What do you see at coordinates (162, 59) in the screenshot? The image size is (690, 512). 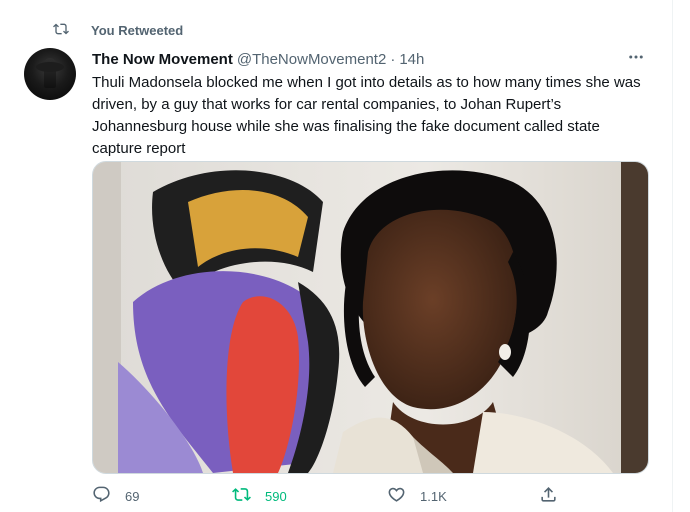 I see `author-name: The Now Movement` at bounding box center [162, 59].